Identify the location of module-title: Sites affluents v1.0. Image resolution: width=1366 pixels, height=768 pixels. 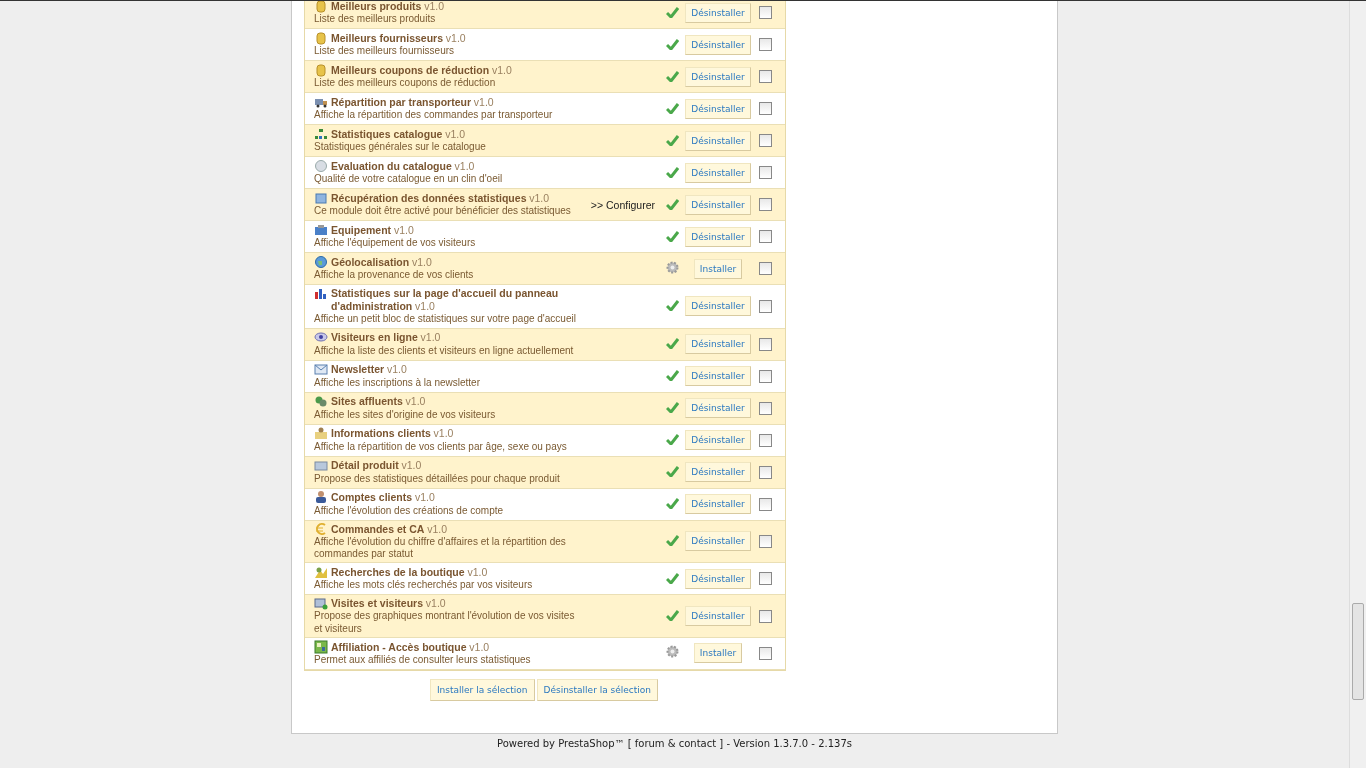
(378, 402).